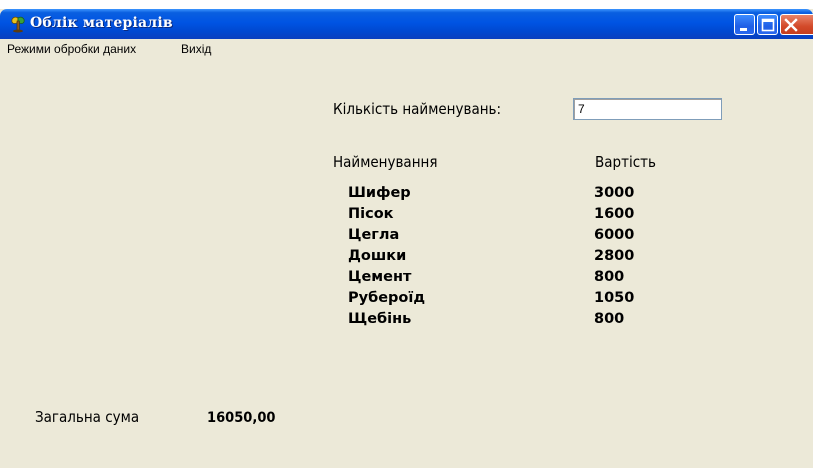 The image size is (813, 468). Describe the element at coordinates (196, 49) in the screenshot. I see `menu-exit: Вихід` at that location.